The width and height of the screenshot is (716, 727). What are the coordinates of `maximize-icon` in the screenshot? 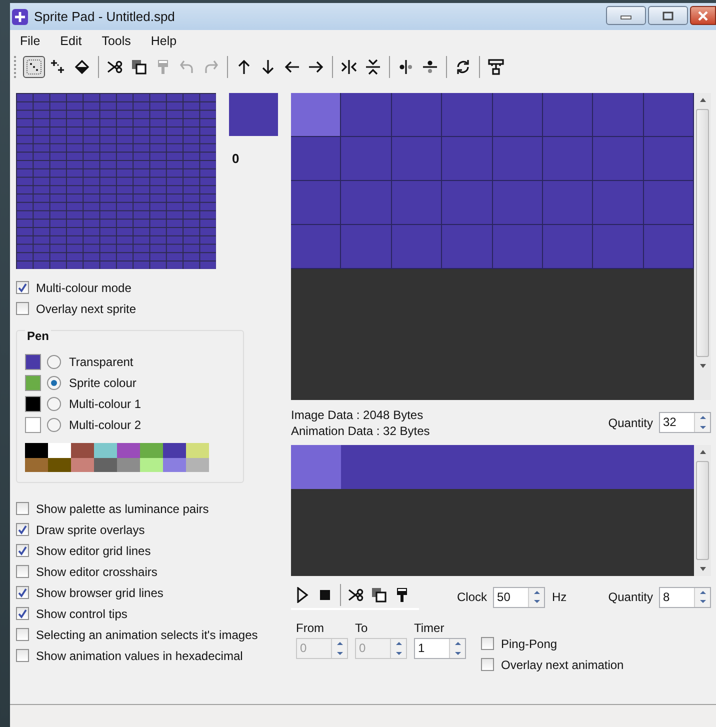 It's located at (668, 15).